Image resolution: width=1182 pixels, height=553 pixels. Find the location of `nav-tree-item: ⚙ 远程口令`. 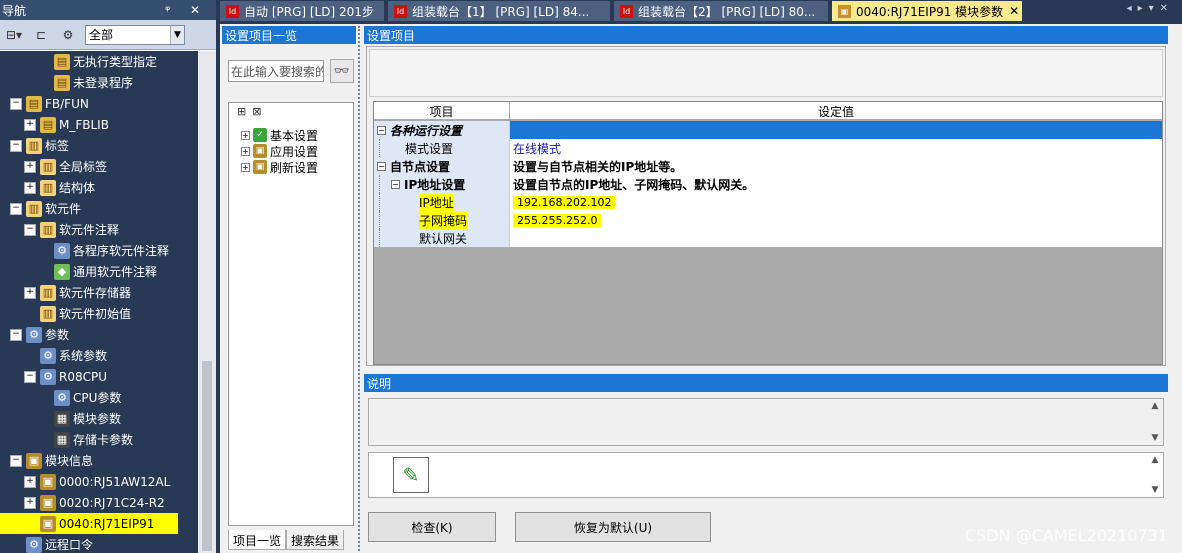

nav-tree-item: ⚙ 远程口令 is located at coordinates (99, 543).